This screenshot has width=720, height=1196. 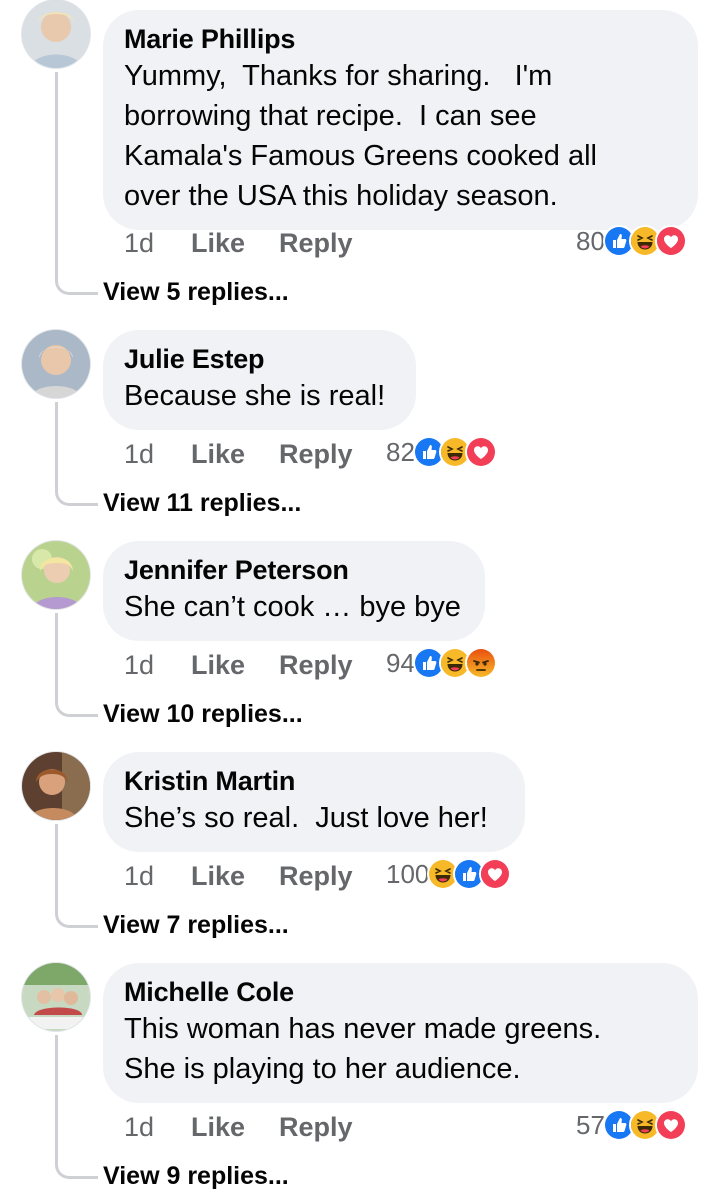 What do you see at coordinates (590, 1124) in the screenshot?
I see `reaction-count: 57` at bounding box center [590, 1124].